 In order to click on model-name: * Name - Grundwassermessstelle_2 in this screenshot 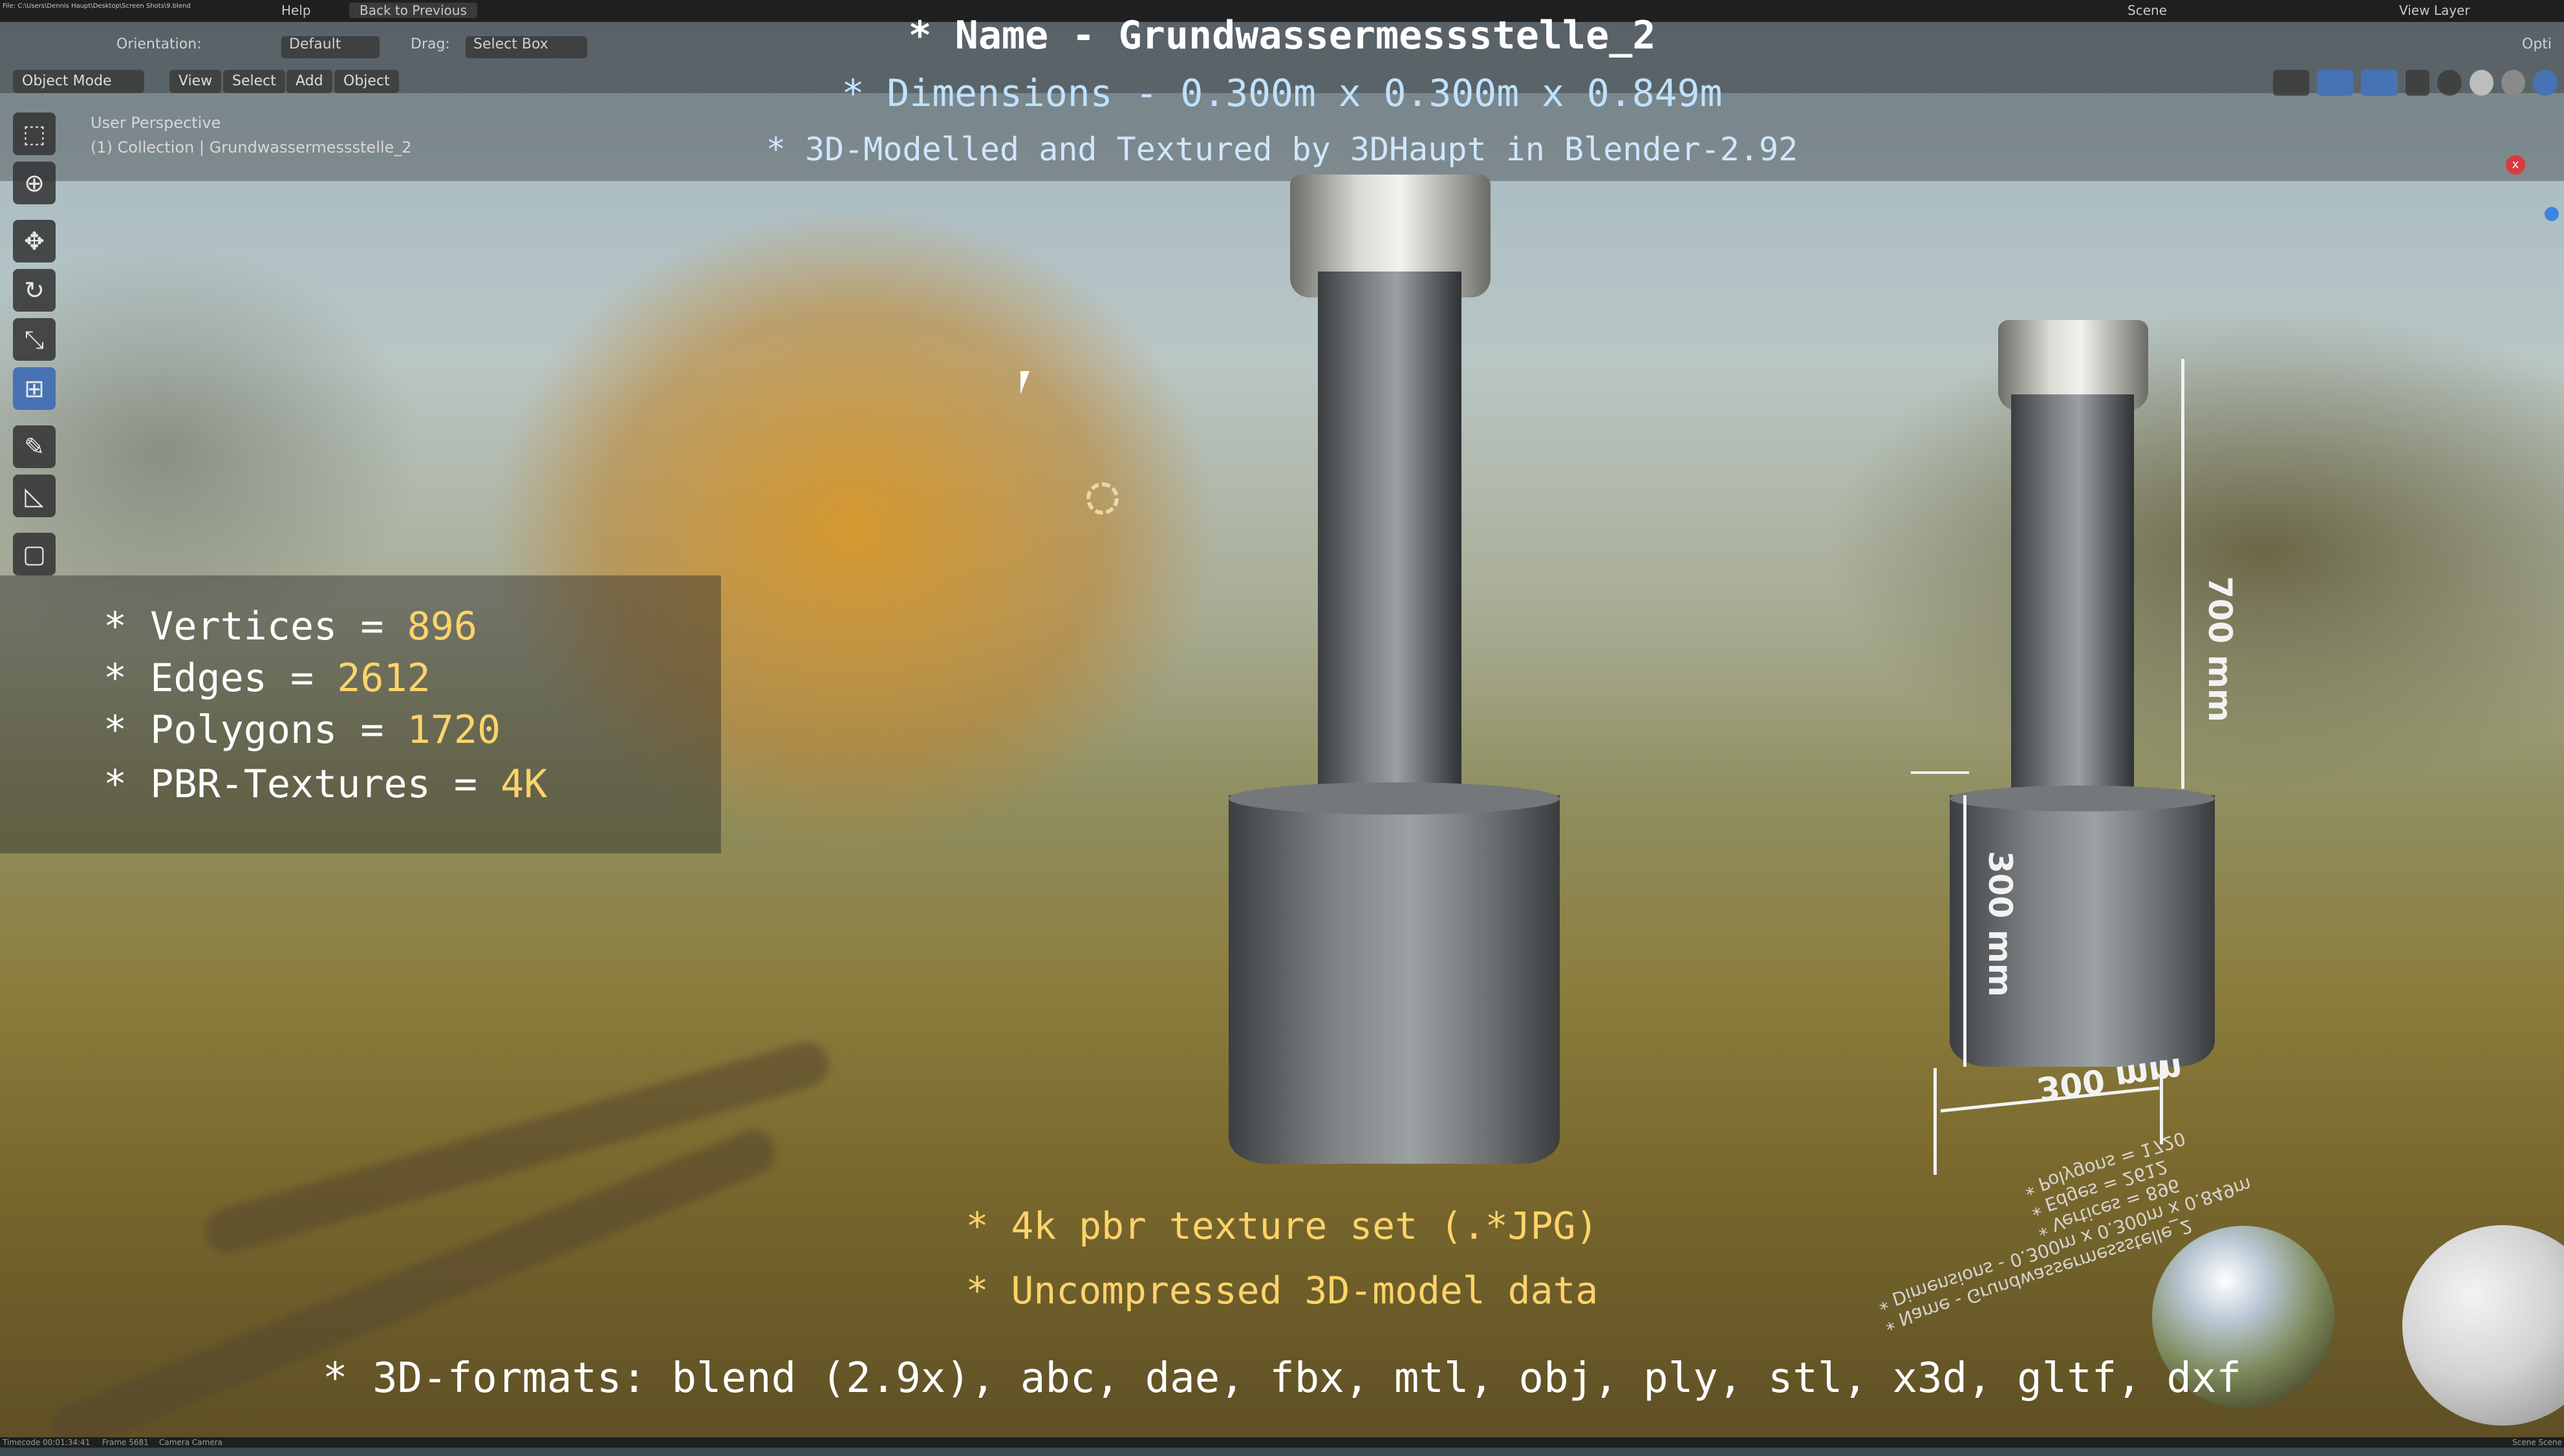, I will do `click(1282, 35)`.